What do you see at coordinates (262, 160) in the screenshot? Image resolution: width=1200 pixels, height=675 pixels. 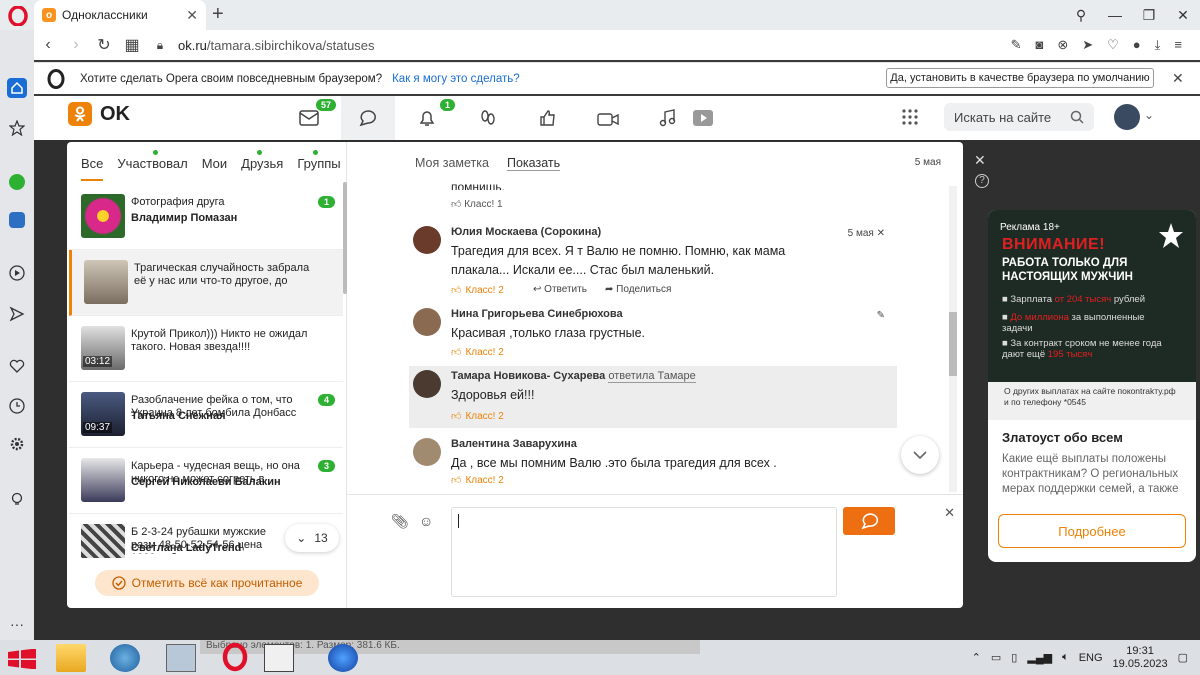 I see `filter-friends: Друзья` at bounding box center [262, 160].